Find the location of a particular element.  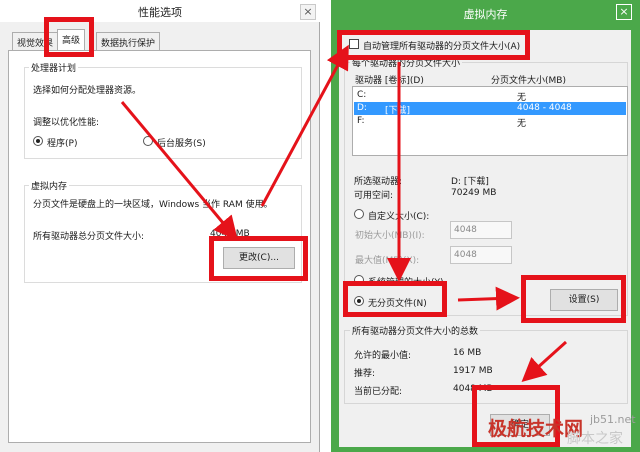

arrow-to-ok-button is located at coordinates (544, 361).